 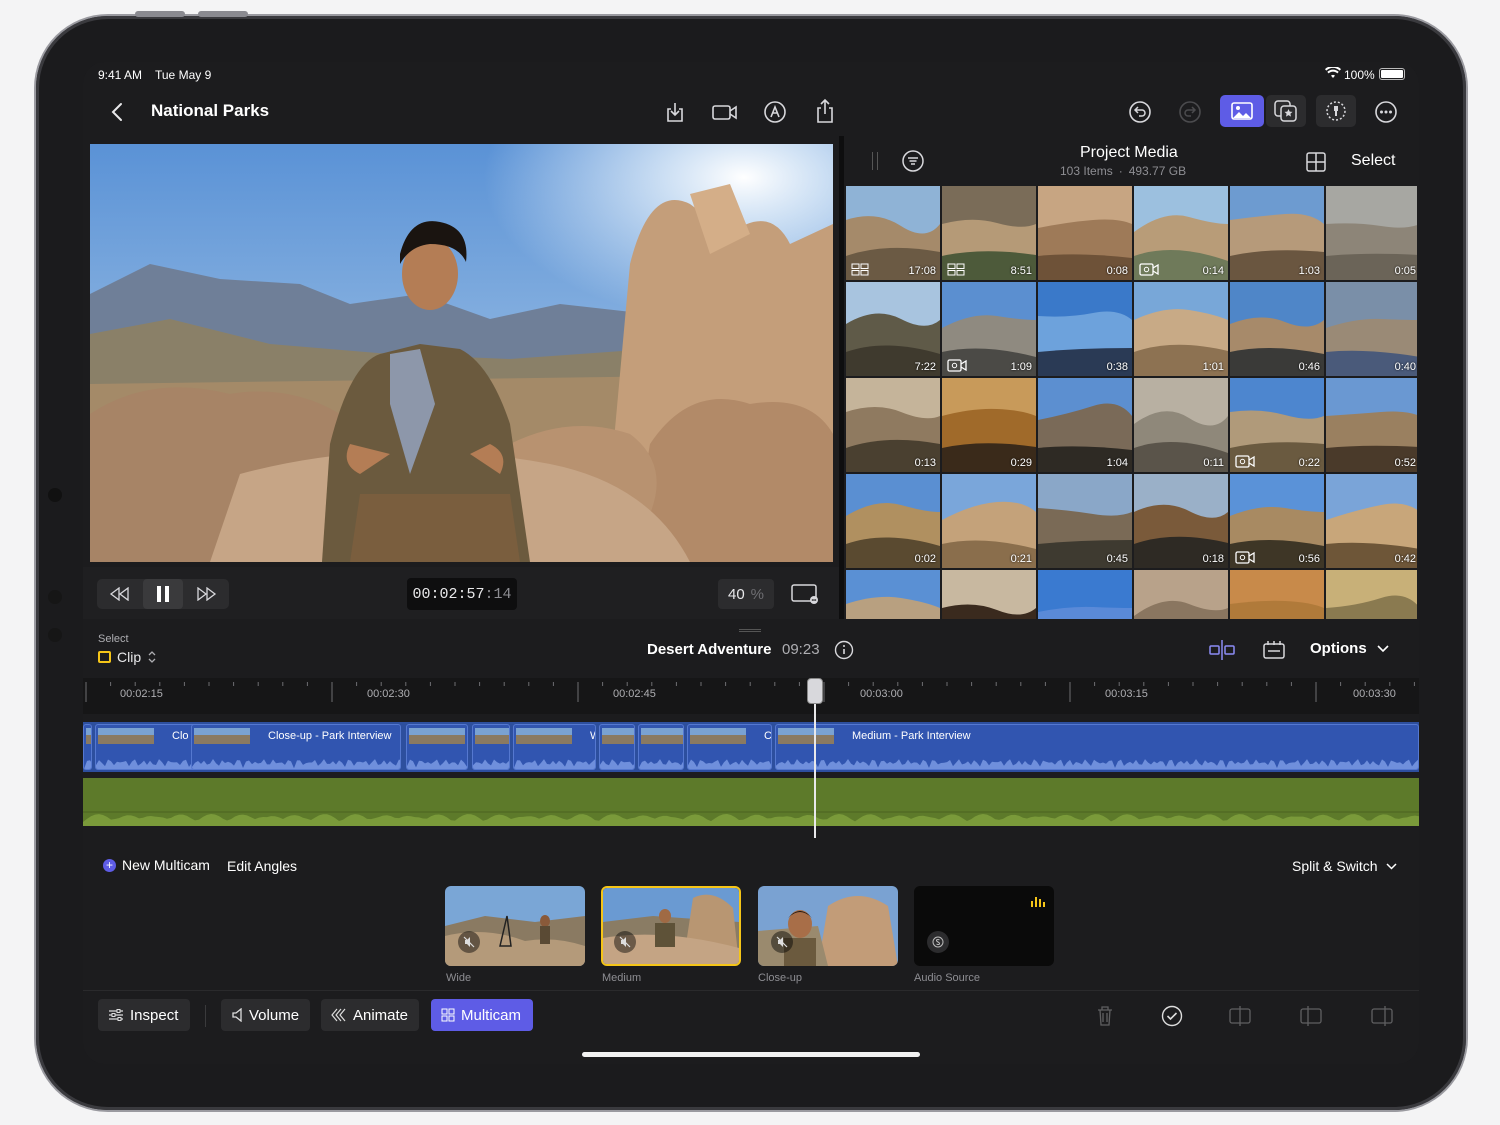 What do you see at coordinates (1371, 521) in the screenshot?
I see `media-thumbnail: 0:42` at bounding box center [1371, 521].